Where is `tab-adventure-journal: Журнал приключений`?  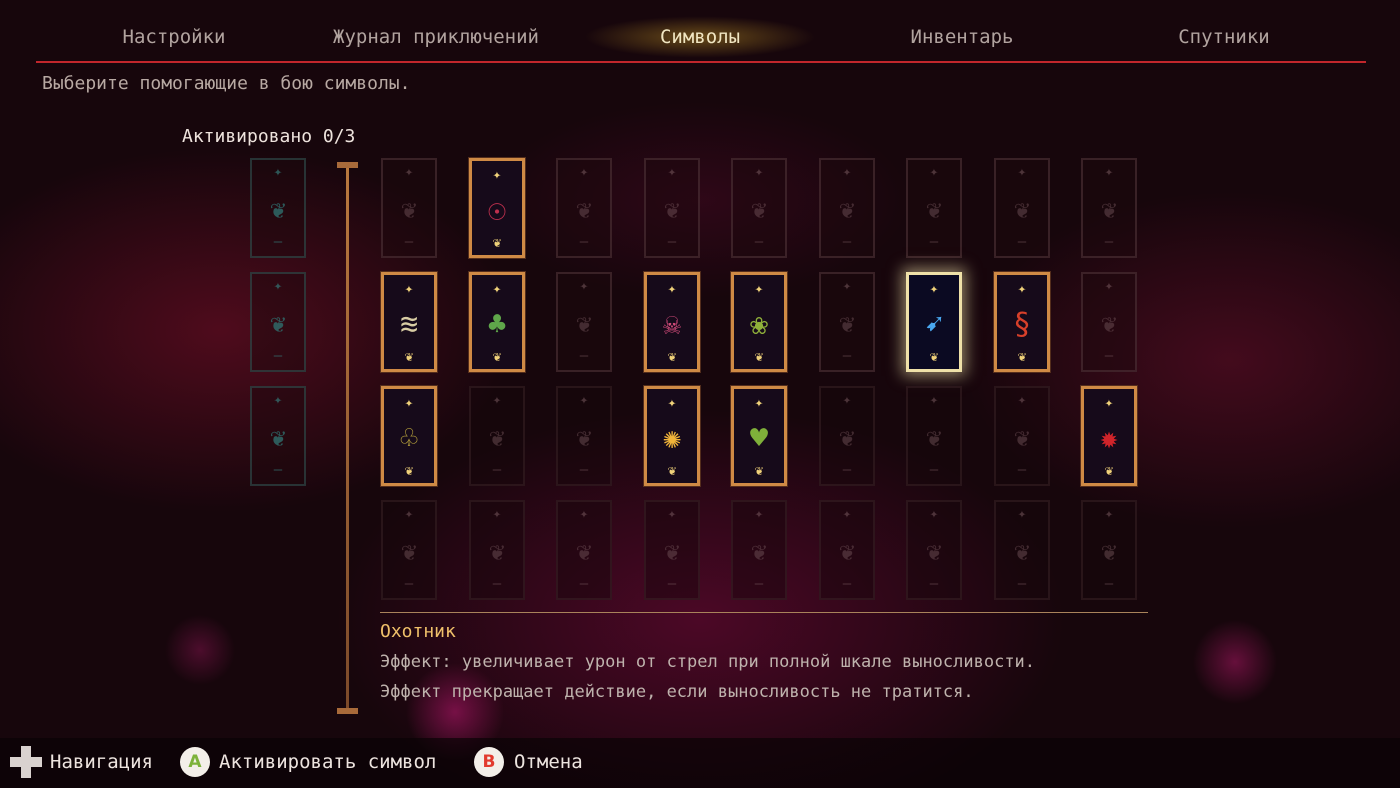 tab-adventure-journal: Журнал приключений is located at coordinates (436, 37).